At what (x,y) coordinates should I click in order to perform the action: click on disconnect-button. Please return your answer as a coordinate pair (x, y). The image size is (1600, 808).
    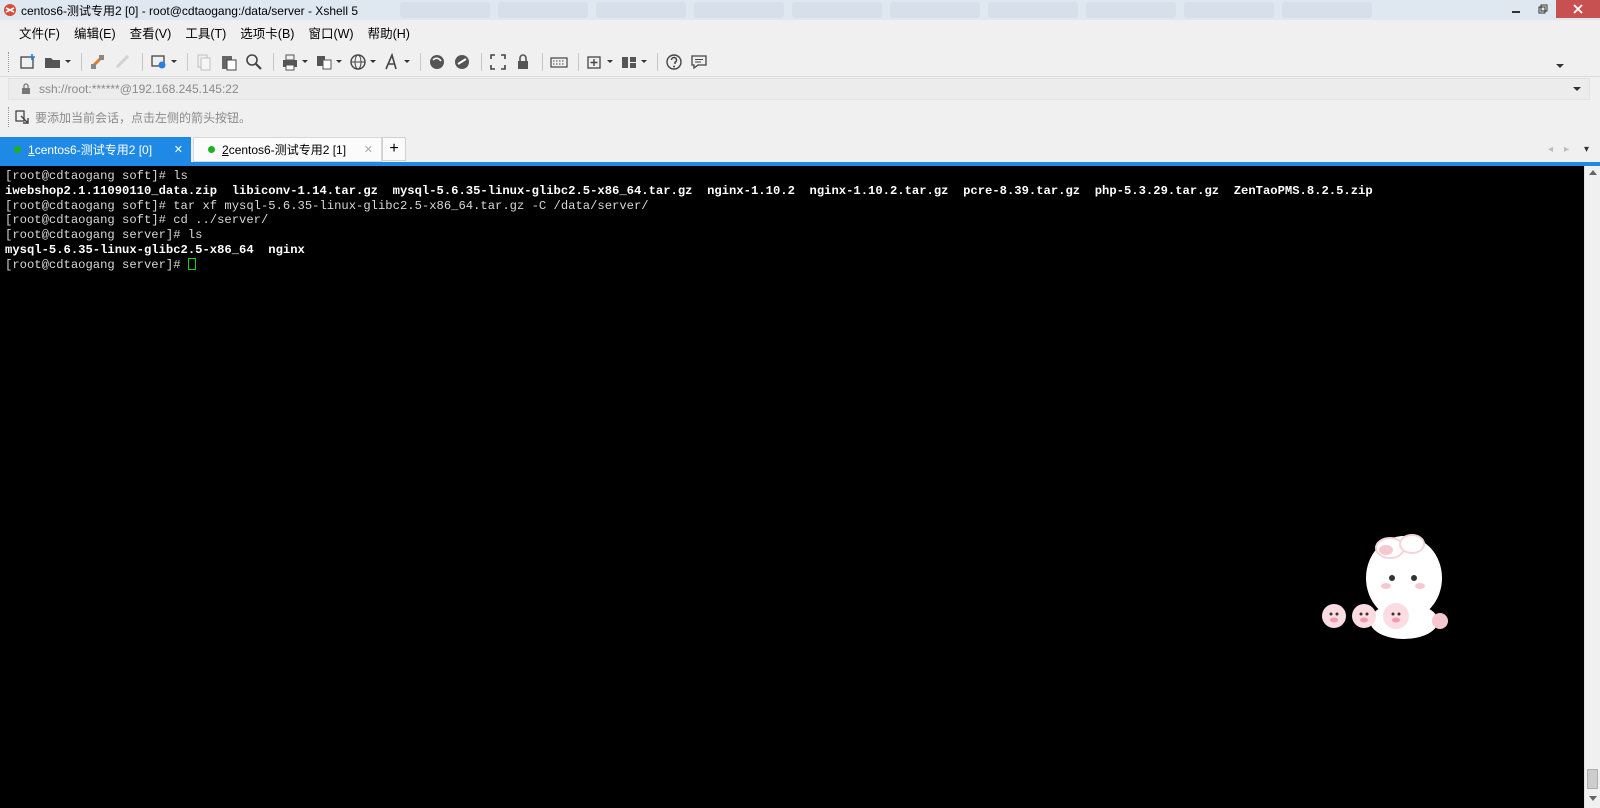
    Looking at the image, I should click on (123, 62).